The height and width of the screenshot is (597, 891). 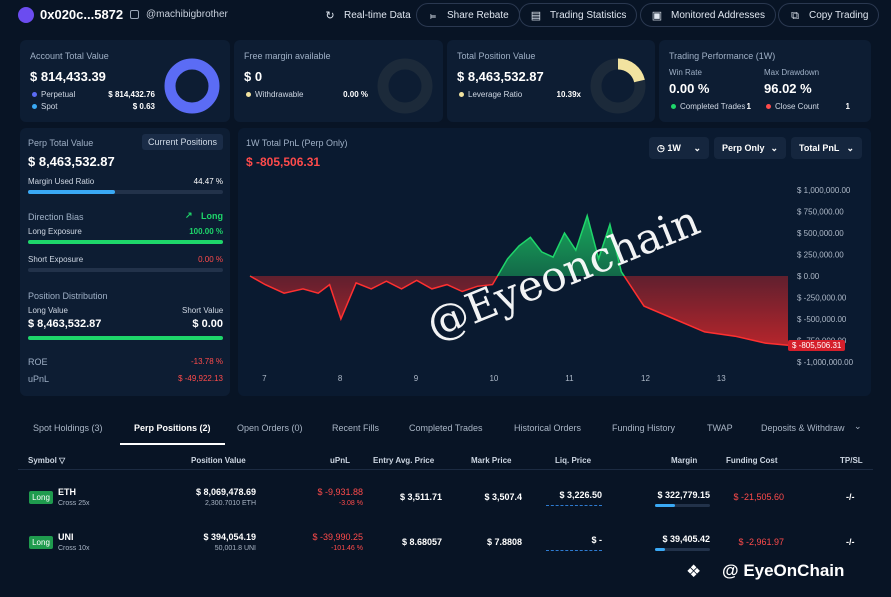 I want to click on x-tick-label: 11, so click(x=569, y=378).